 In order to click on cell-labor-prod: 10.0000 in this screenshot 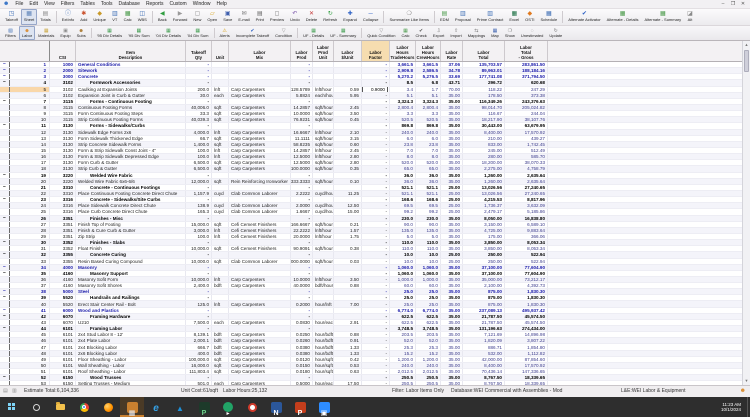, I will do `click(302, 279)`.